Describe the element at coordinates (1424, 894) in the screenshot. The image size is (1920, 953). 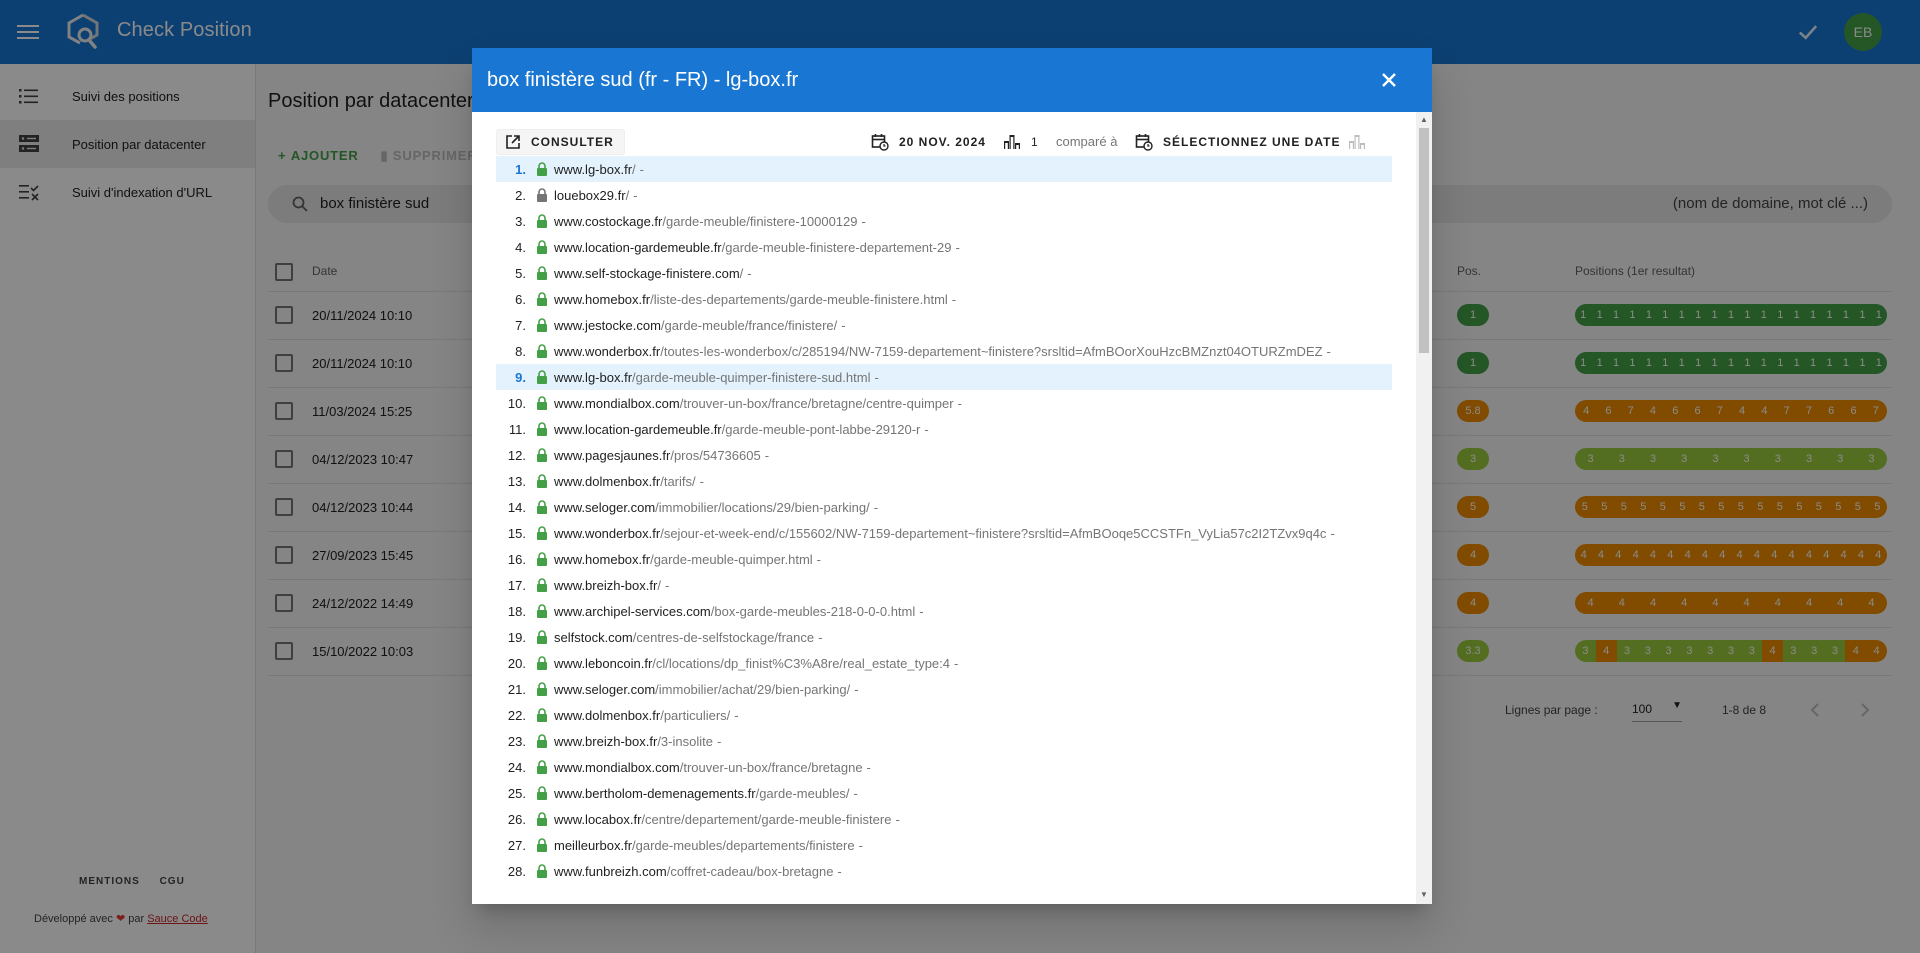
I see `scroll-down-icon: ▼` at that location.